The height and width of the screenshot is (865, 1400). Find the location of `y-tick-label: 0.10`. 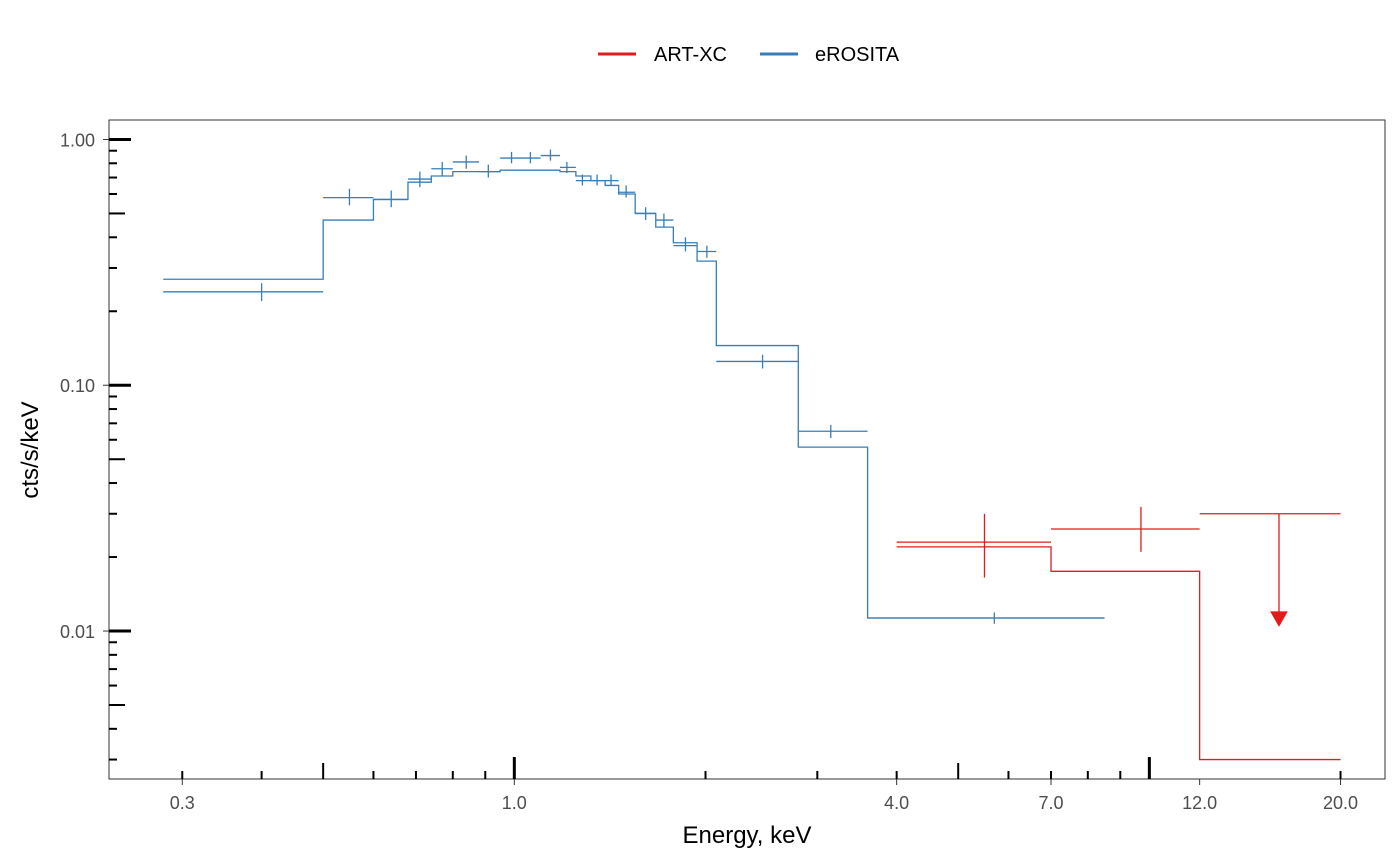

y-tick-label: 0.10 is located at coordinates (77, 386).